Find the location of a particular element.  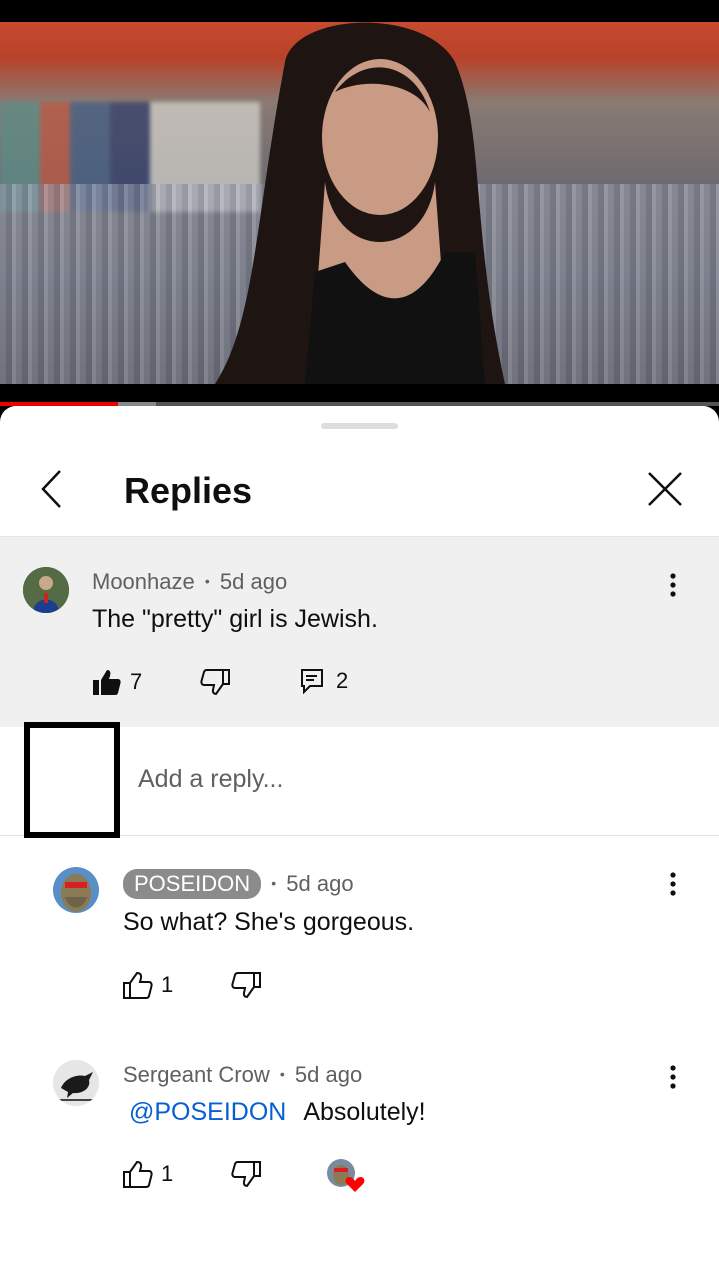

creator-heart-icon is located at coordinates (346, 1175).